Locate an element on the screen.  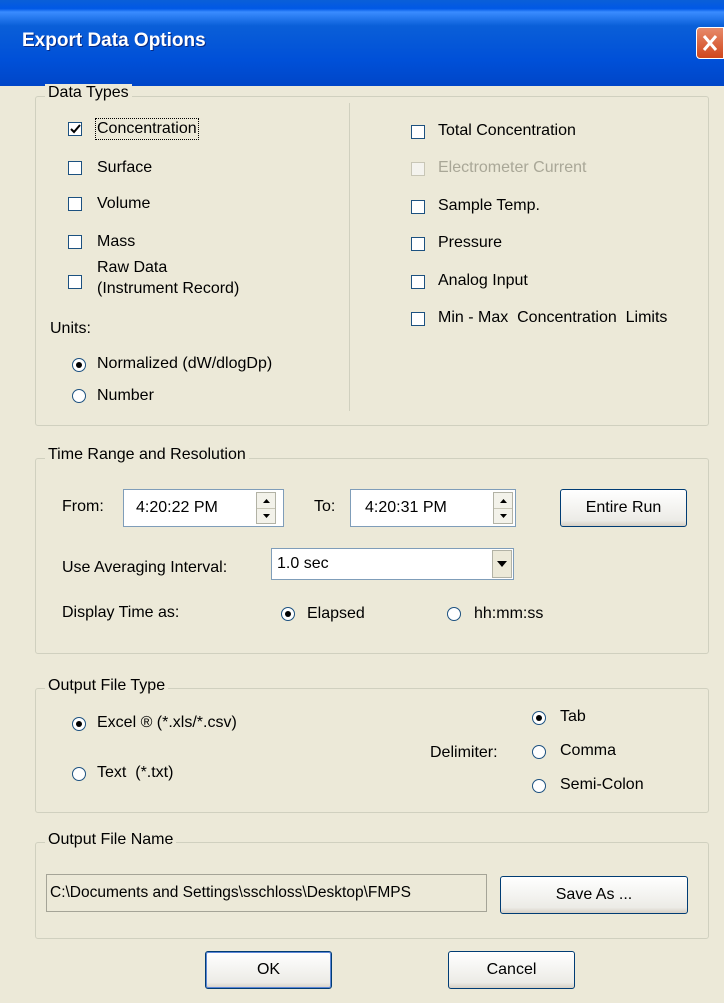
units-number-radio is located at coordinates (79, 396).